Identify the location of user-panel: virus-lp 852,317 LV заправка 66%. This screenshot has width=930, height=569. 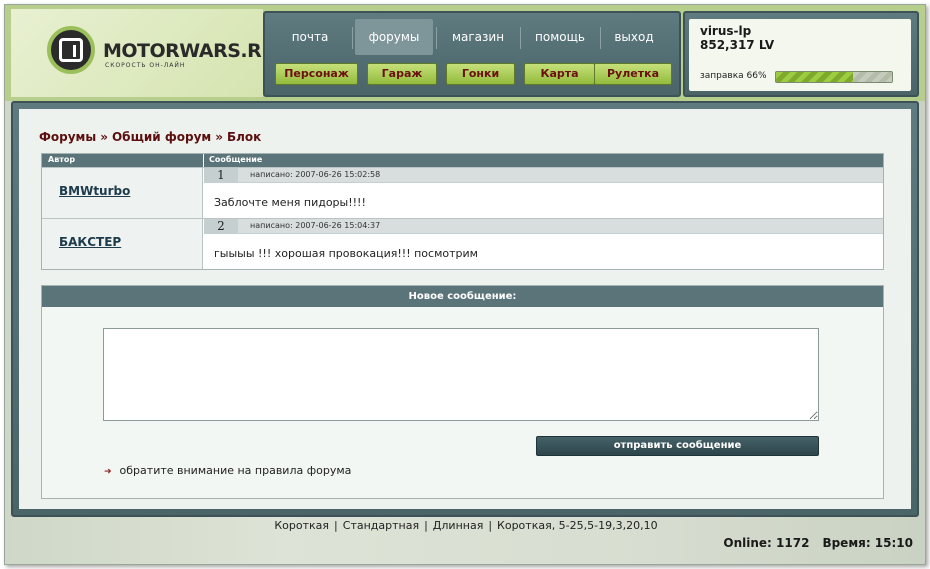
(801, 54).